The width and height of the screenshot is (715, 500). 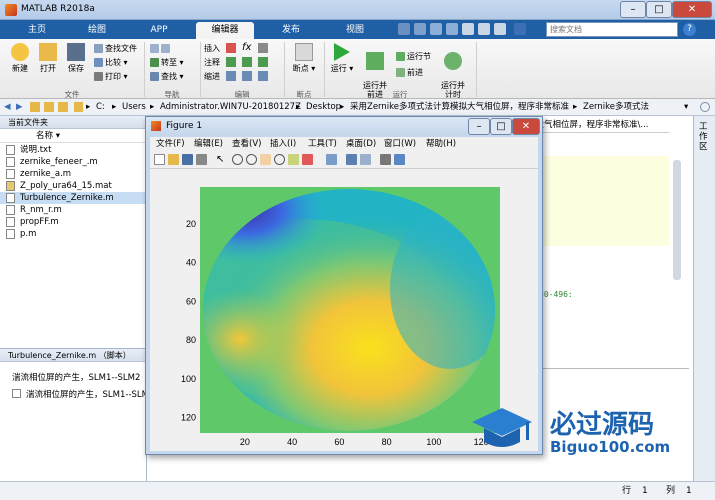 I want to click on pan-icon, so click(x=265, y=159).